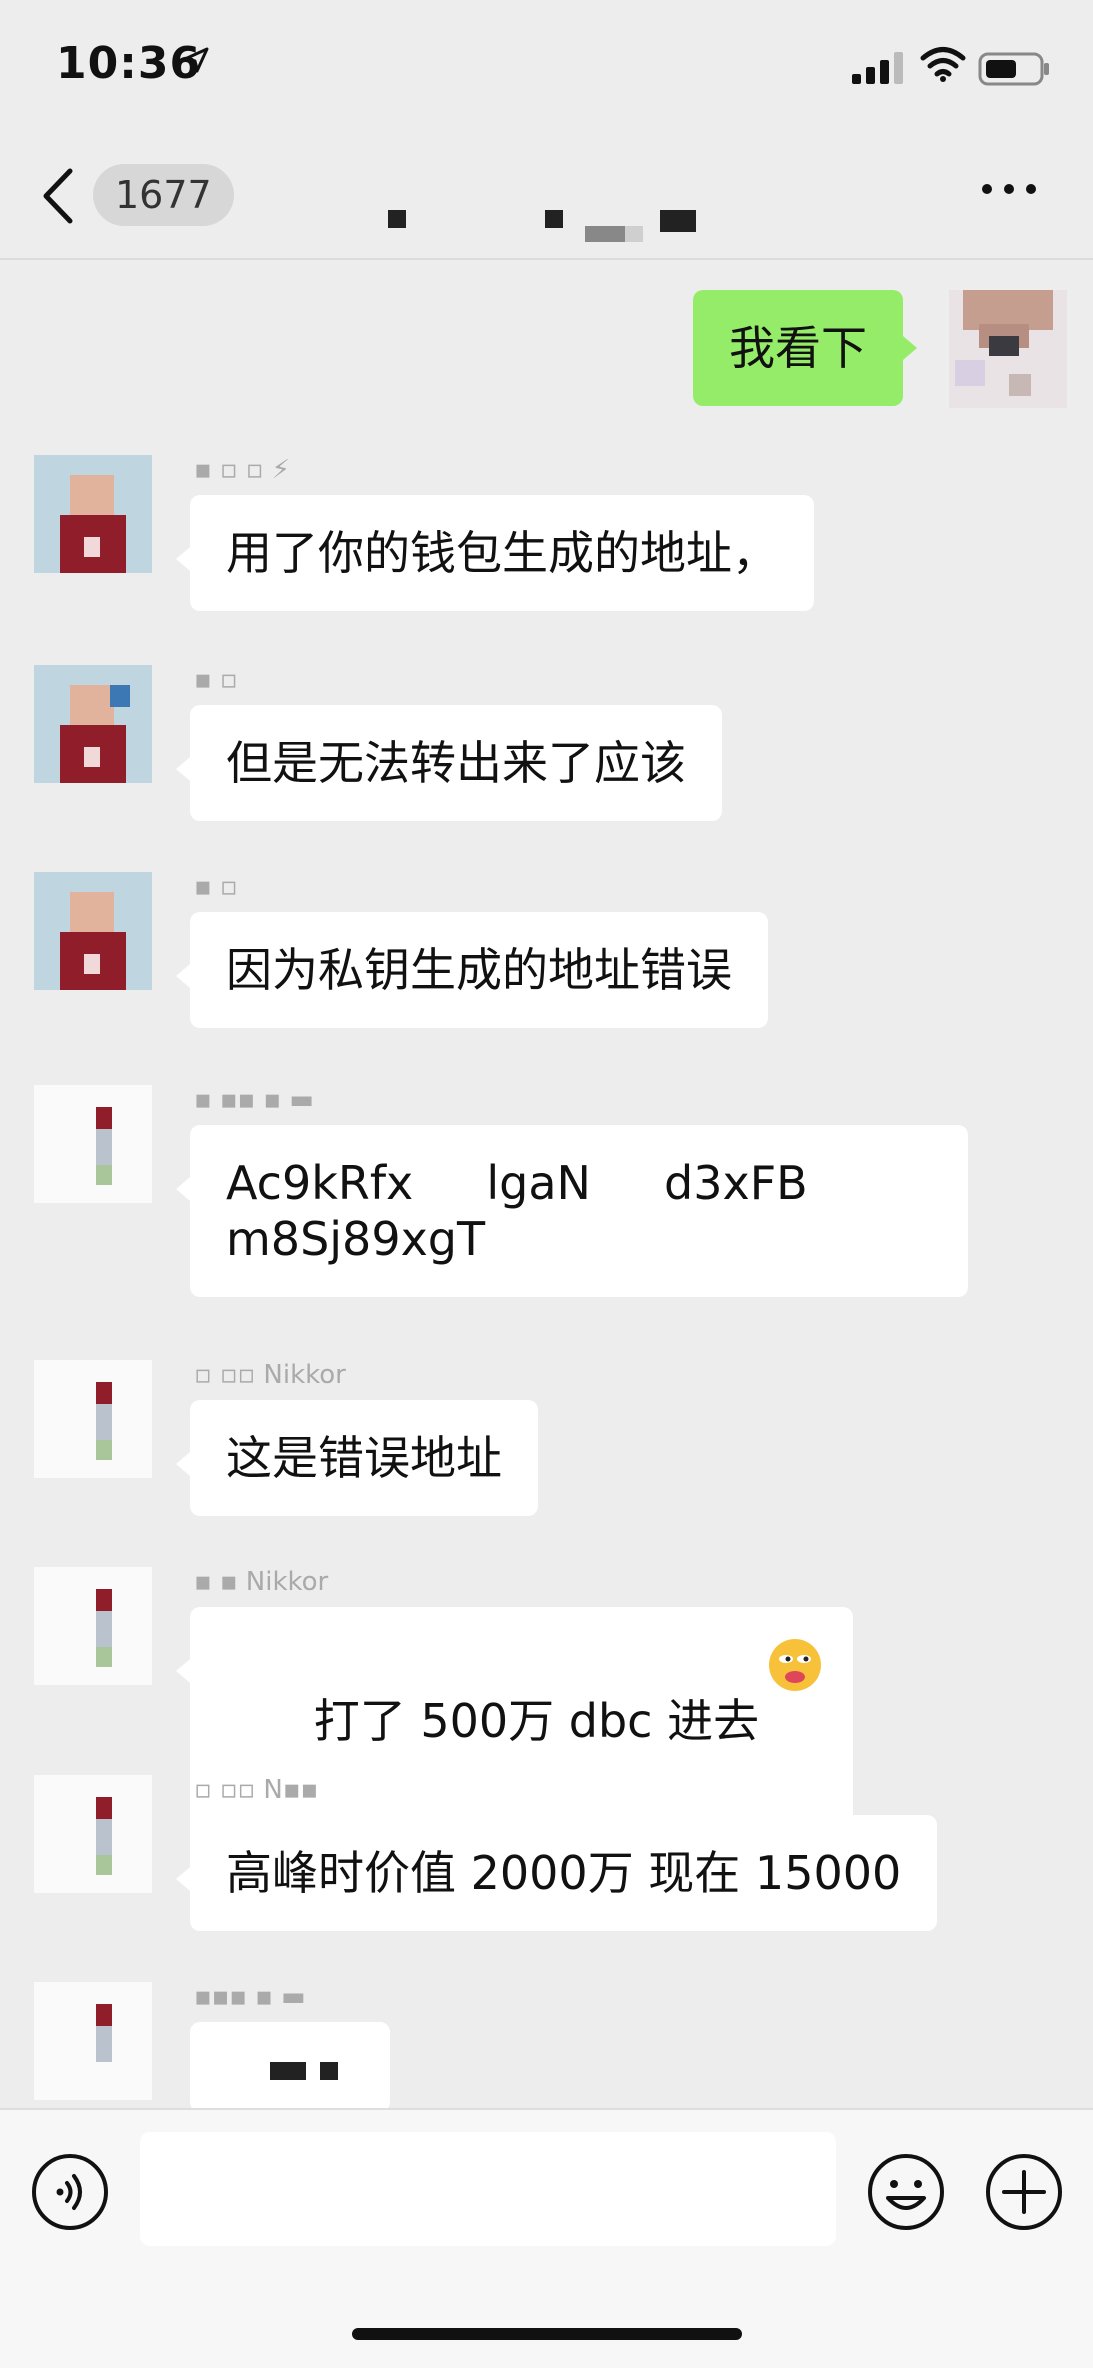 This screenshot has width=1093, height=2368. Describe the element at coordinates (1008, 349) in the screenshot. I see `avatar-mine` at that location.